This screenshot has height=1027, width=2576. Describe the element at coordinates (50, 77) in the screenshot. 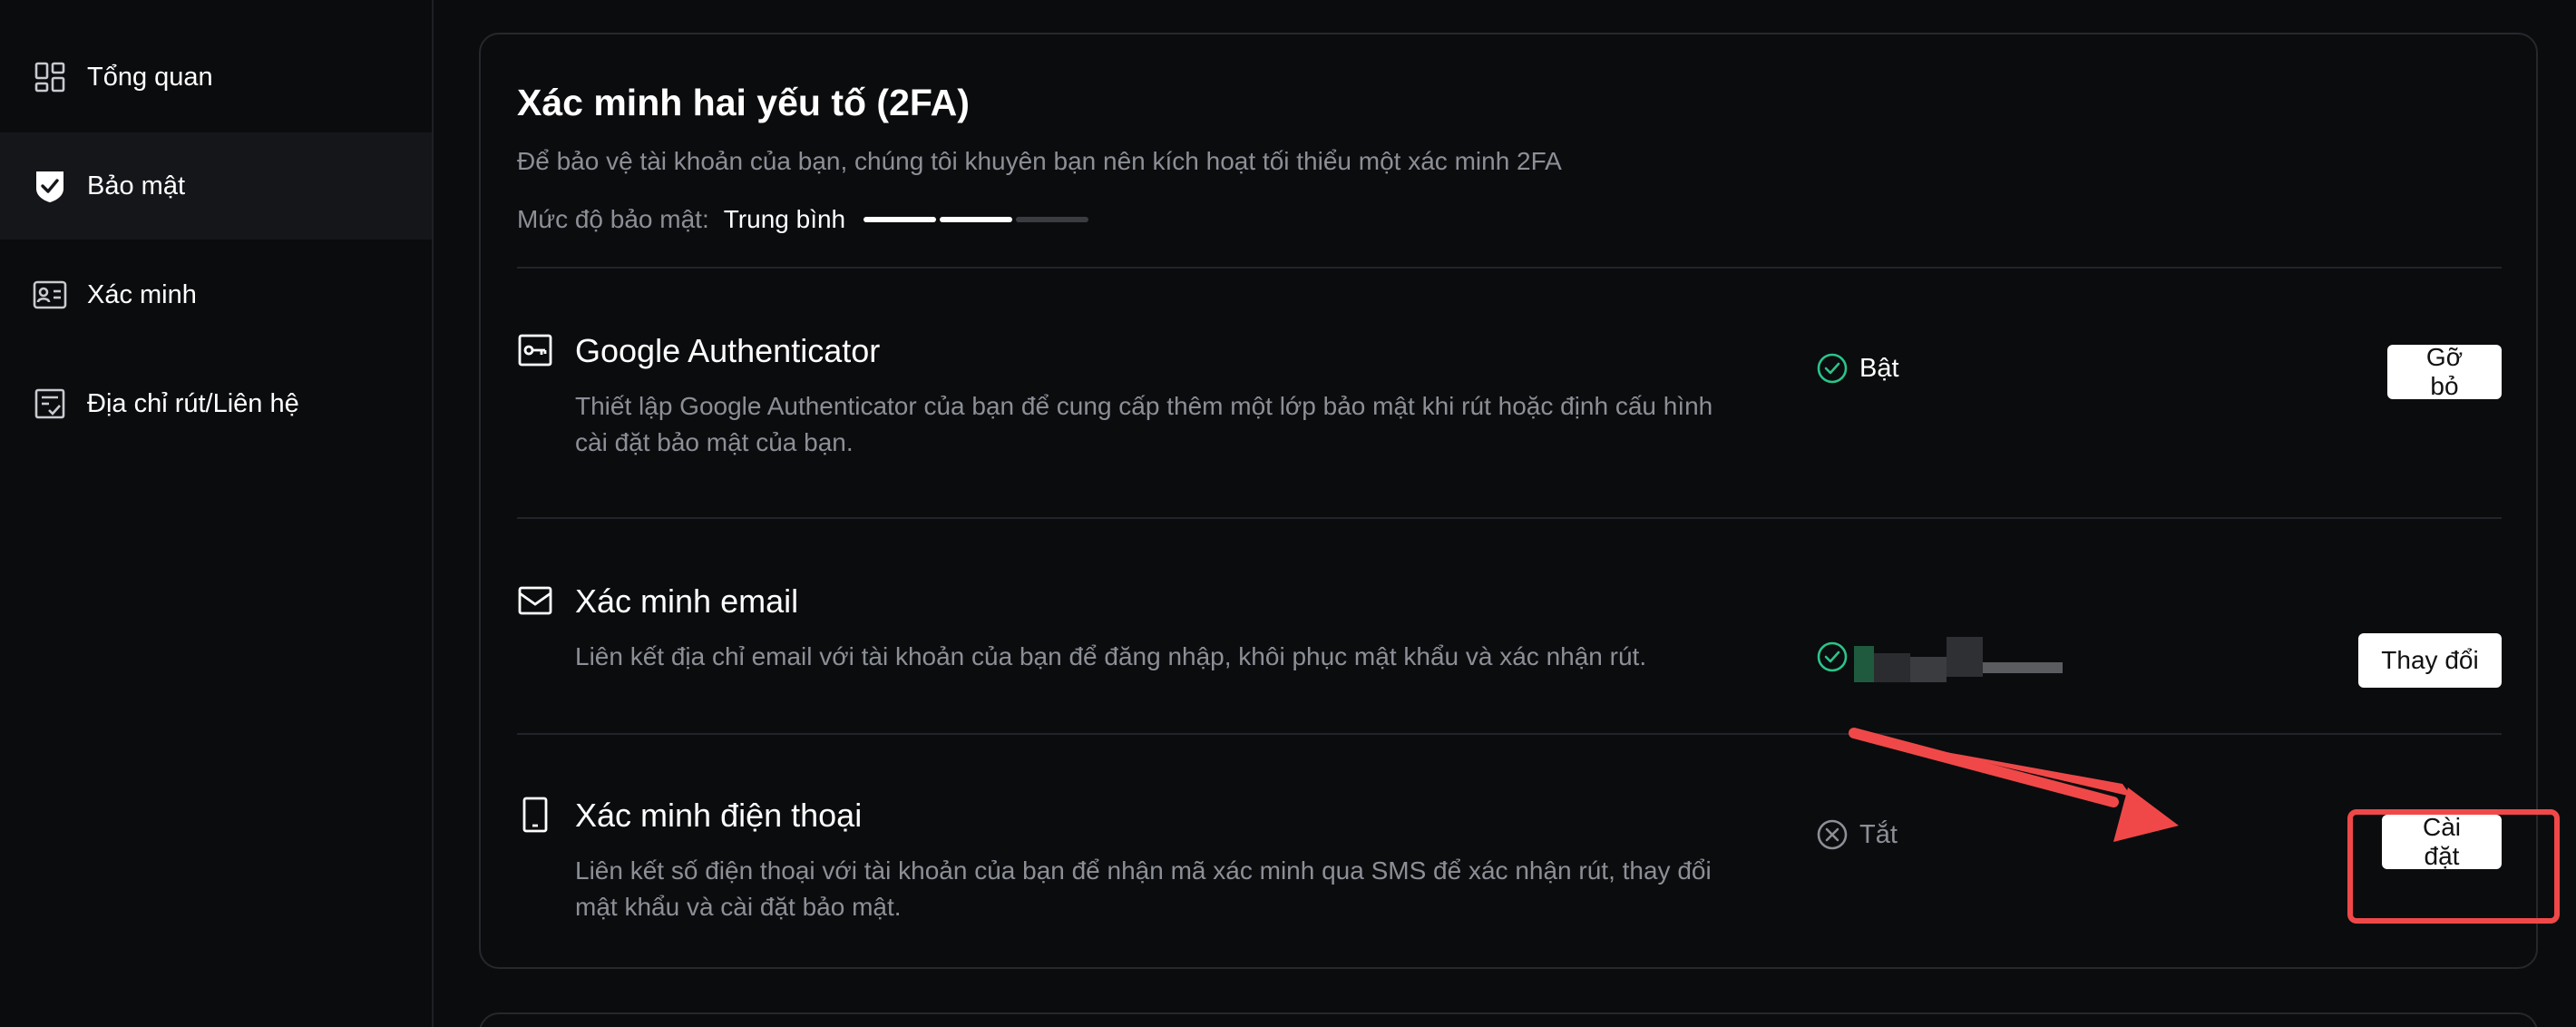

I see `dashboard-icon` at that location.